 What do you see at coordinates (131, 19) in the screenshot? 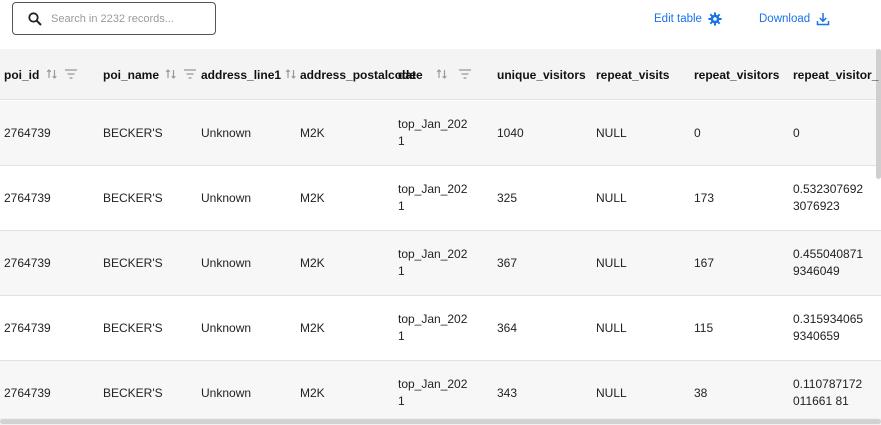
I see `search-input` at bounding box center [131, 19].